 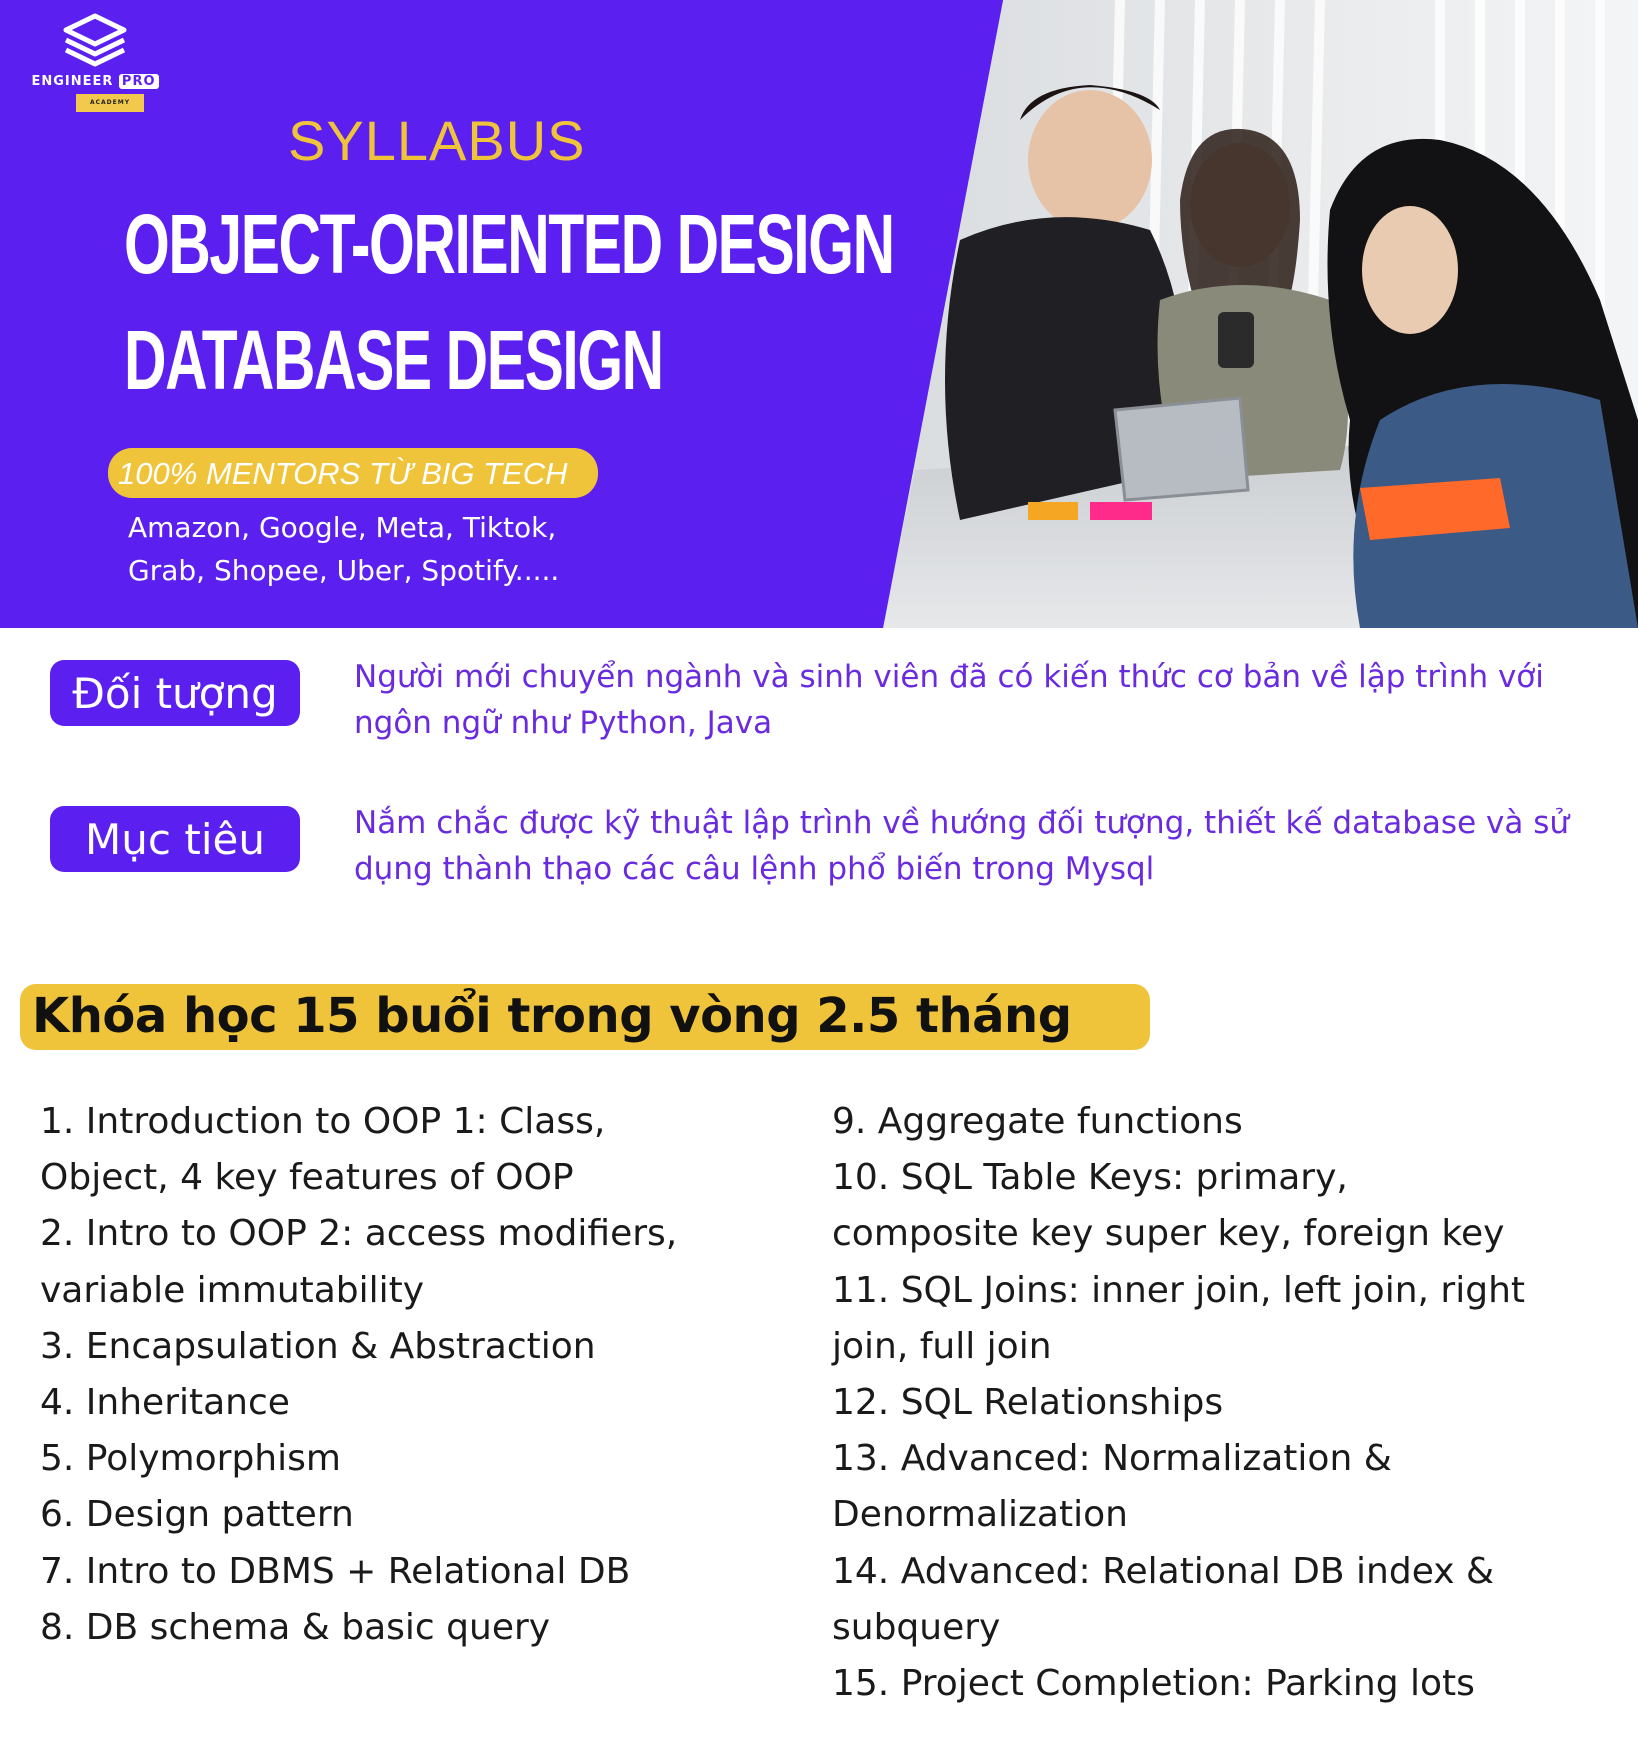 What do you see at coordinates (942, 1346) in the screenshot?
I see `lesson-line: join, full join` at bounding box center [942, 1346].